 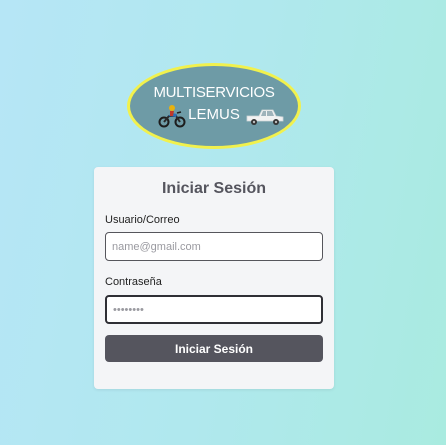 What do you see at coordinates (214, 348) in the screenshot?
I see `login-button: Iniciar Sesión` at bounding box center [214, 348].